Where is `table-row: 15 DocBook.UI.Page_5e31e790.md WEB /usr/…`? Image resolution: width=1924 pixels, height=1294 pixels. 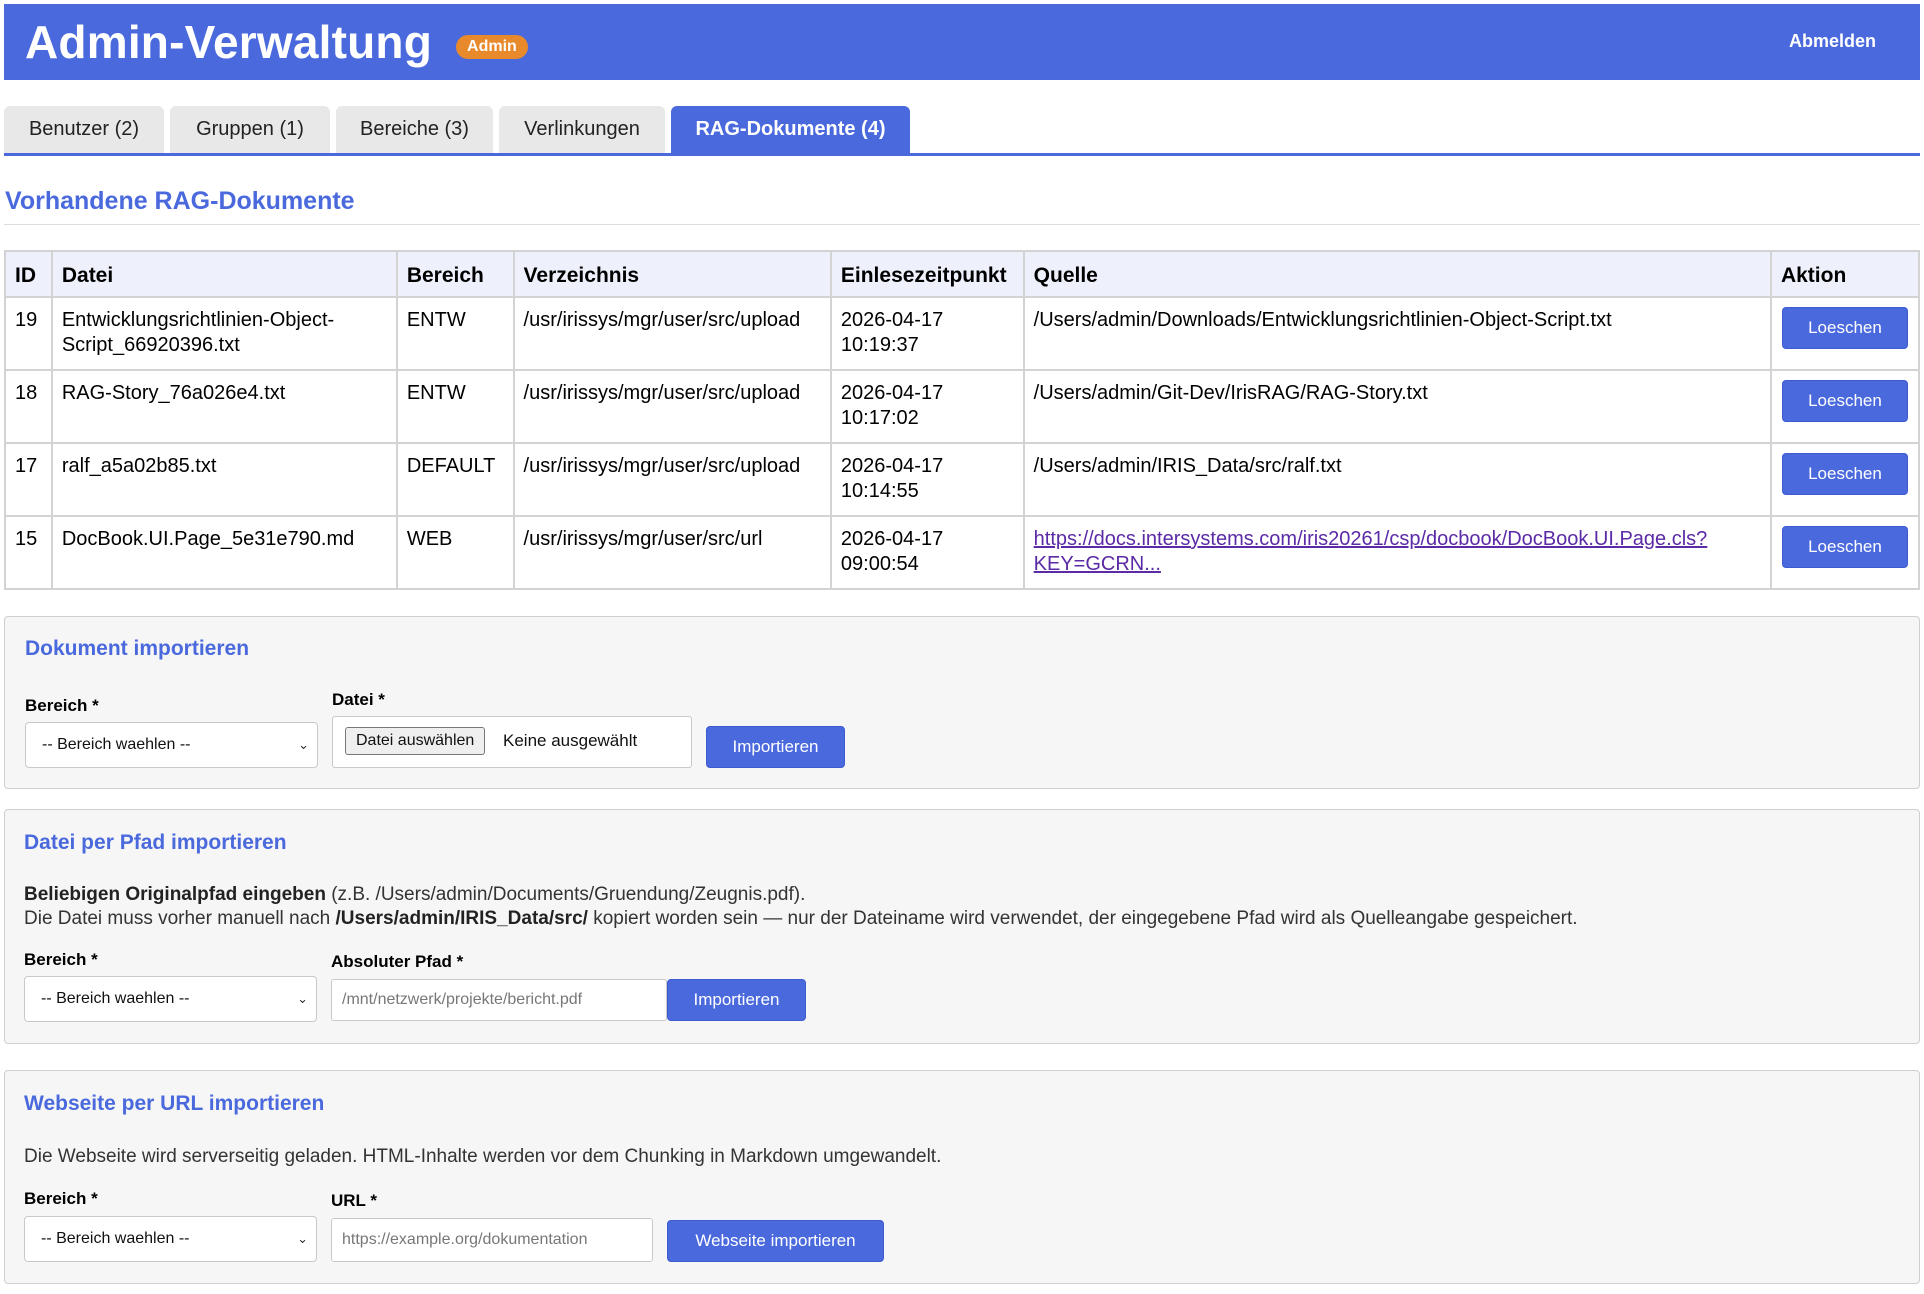
table-row: 15 DocBook.UI.Page_5e31e790.md WEB /usr/… is located at coordinates (962, 552).